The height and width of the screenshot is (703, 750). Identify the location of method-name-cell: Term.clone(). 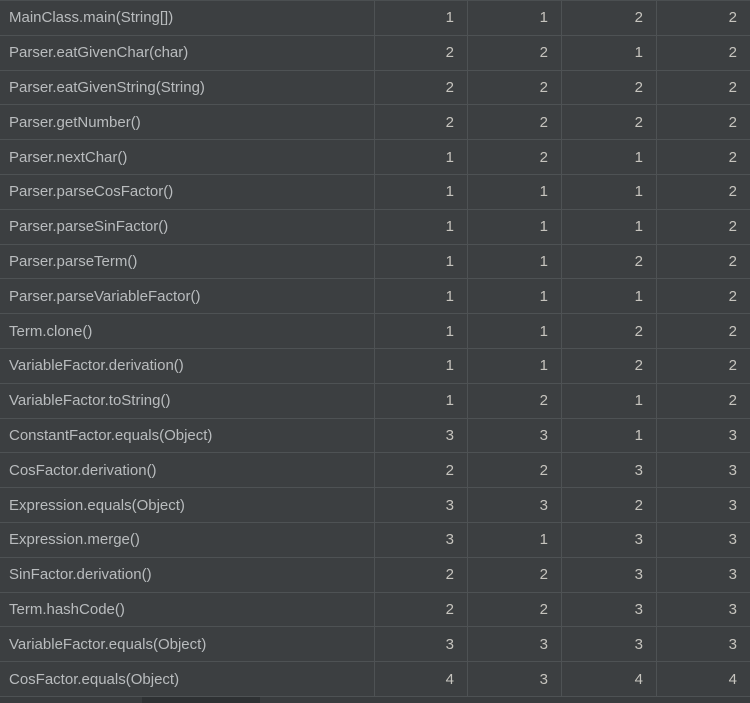
(187, 331).